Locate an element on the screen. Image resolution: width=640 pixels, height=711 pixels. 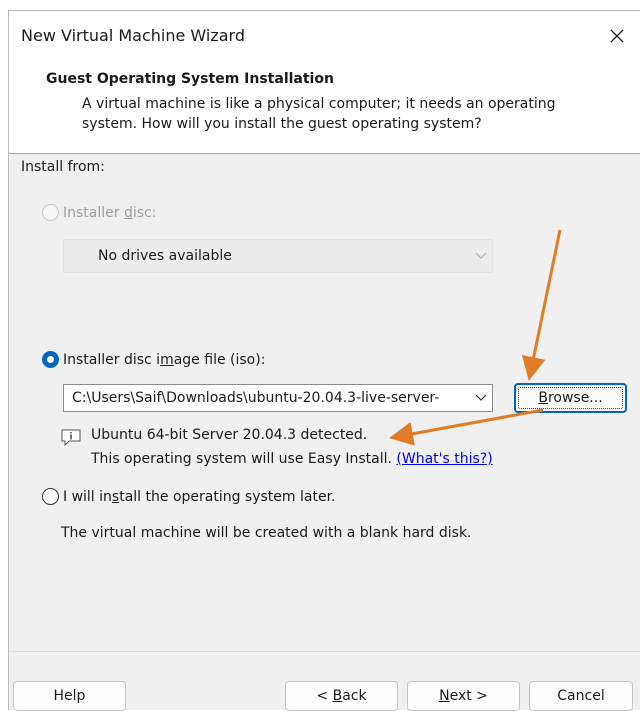
iso-image-label: Installer disc image file (iso): is located at coordinates (164, 359).